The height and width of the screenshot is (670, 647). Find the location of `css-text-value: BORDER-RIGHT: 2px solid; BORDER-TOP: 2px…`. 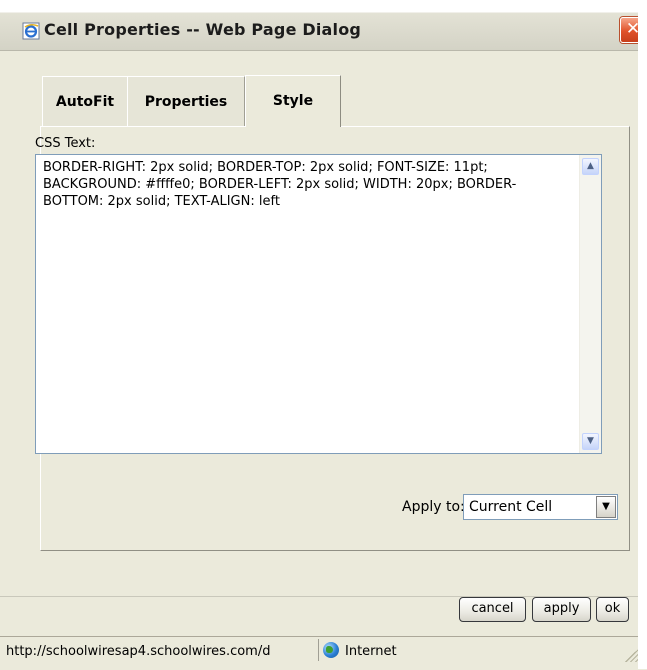

css-text-value: BORDER-RIGHT: 2px solid; BORDER-TOP: 2px… is located at coordinates (305, 184).